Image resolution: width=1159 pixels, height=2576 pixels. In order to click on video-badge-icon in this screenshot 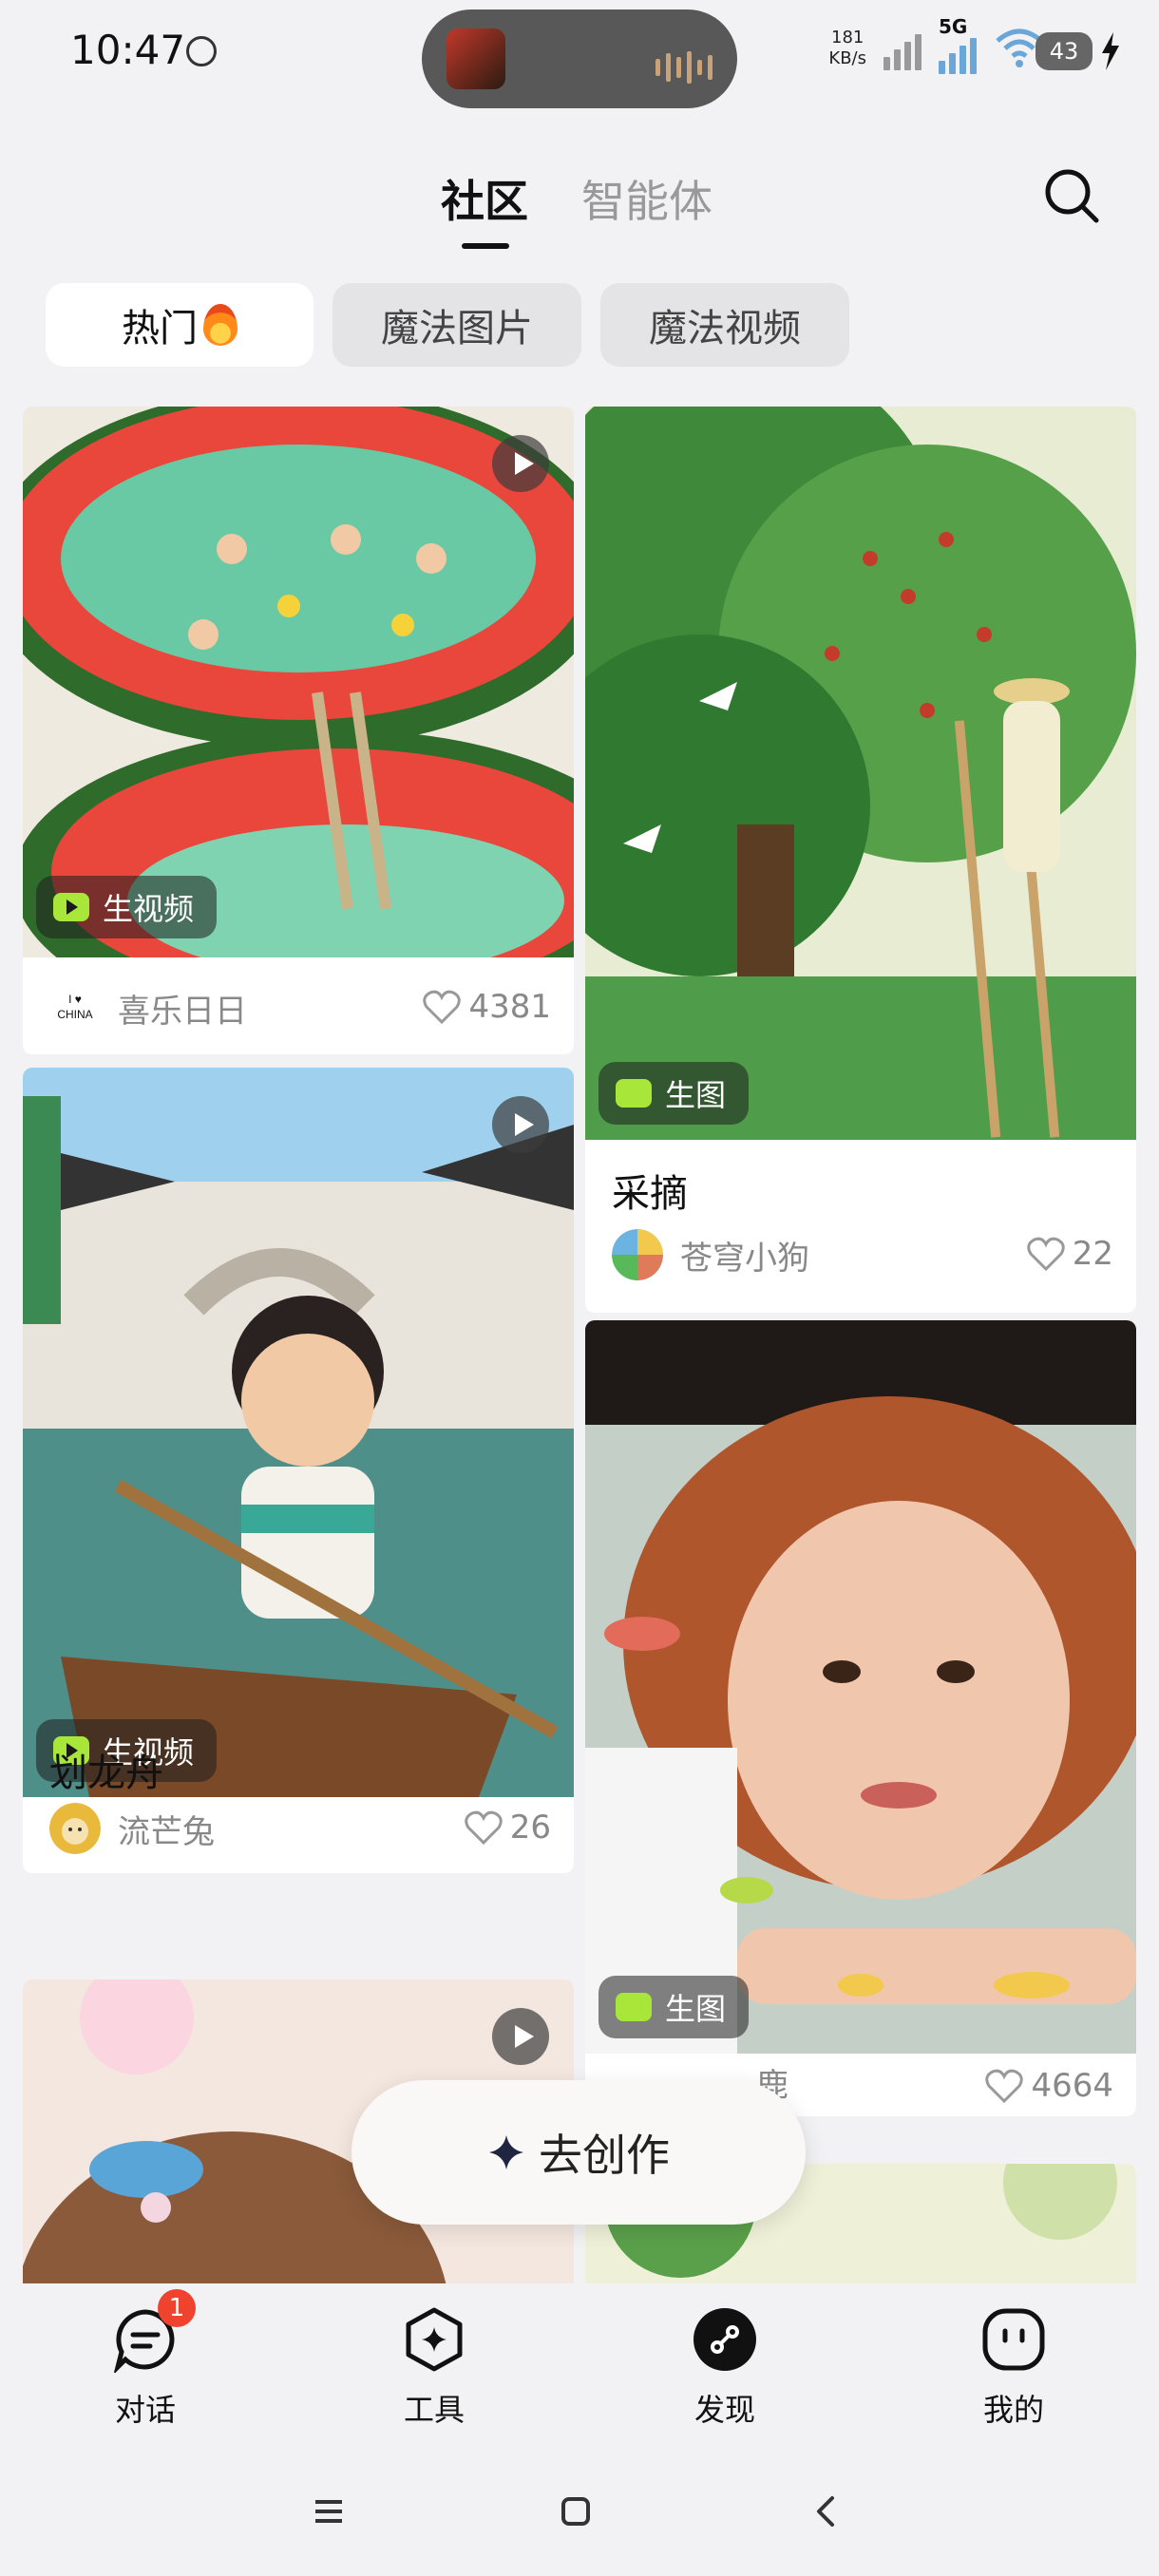, I will do `click(71, 907)`.